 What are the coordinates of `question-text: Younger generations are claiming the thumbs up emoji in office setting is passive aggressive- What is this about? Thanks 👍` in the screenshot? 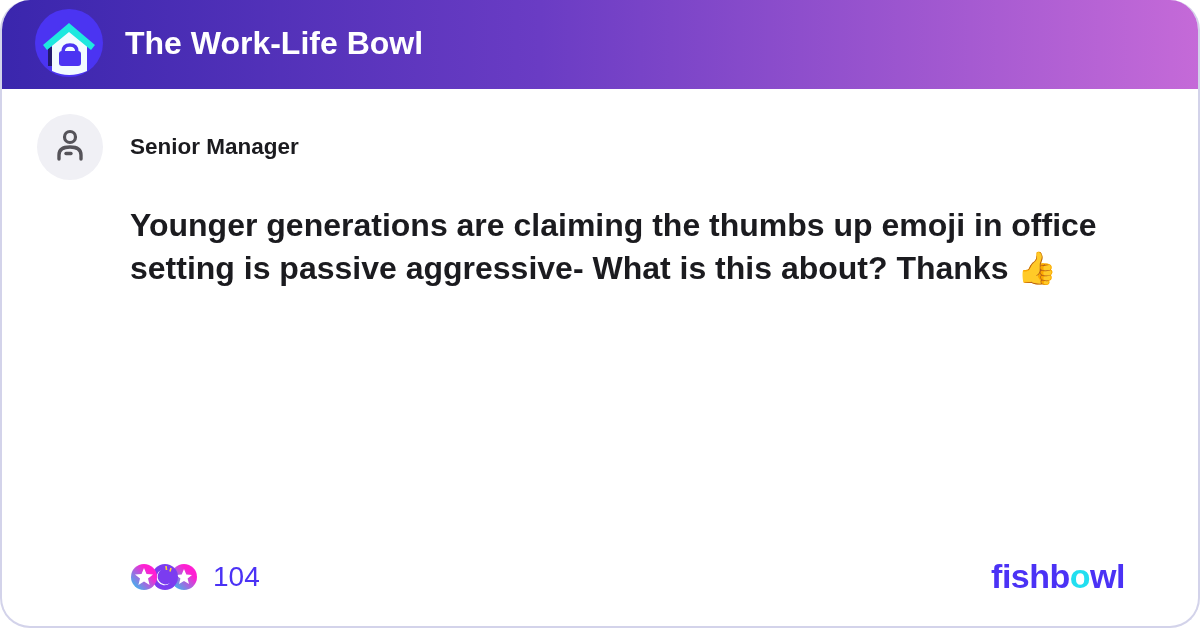 It's located at (614, 247).